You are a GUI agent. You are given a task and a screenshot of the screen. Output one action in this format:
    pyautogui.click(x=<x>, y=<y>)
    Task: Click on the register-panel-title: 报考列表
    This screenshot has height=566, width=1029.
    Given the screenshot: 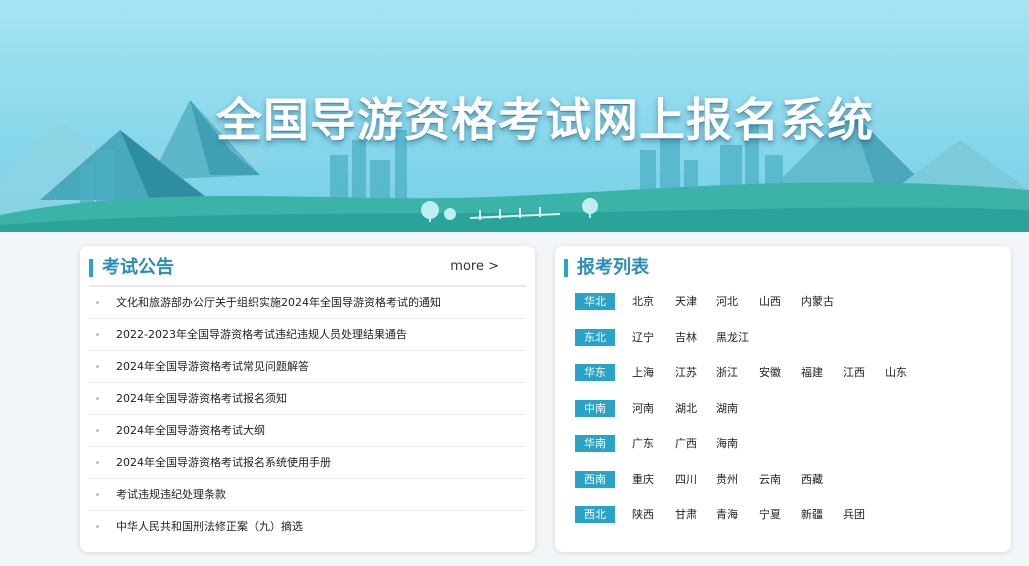 What is the action you would take?
    pyautogui.click(x=613, y=267)
    